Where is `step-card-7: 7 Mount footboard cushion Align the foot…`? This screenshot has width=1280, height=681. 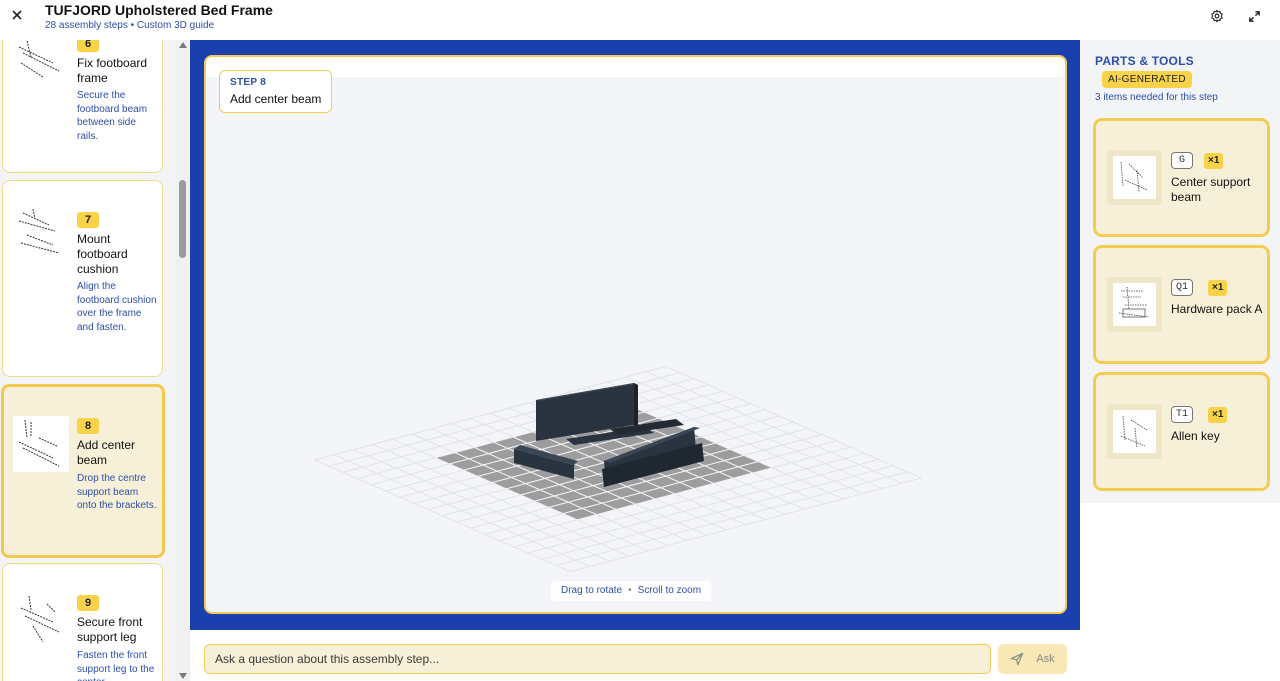
step-card-7: 7 Mount footboard cushion Align the foot… is located at coordinates (82, 278).